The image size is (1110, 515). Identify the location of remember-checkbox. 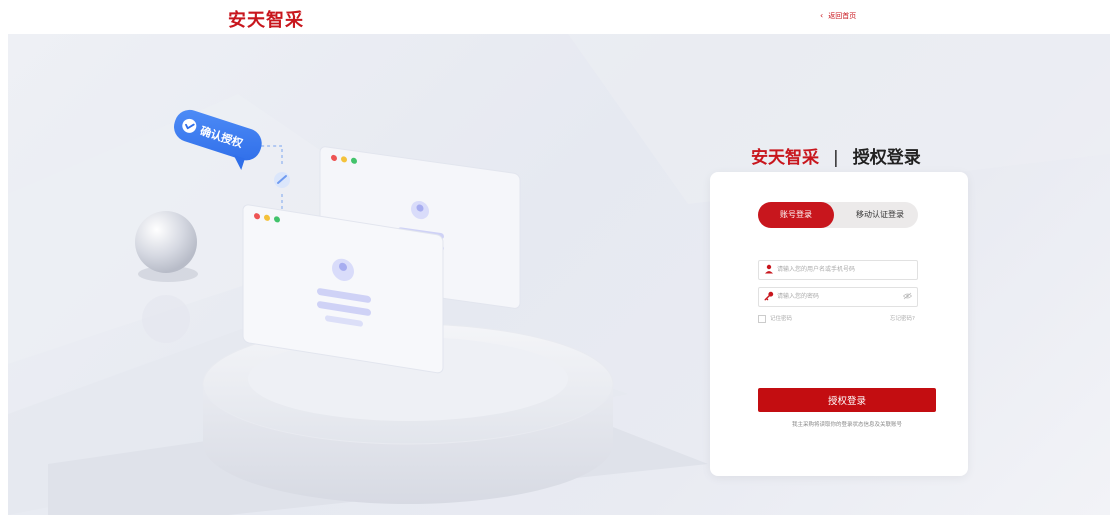
(762, 318).